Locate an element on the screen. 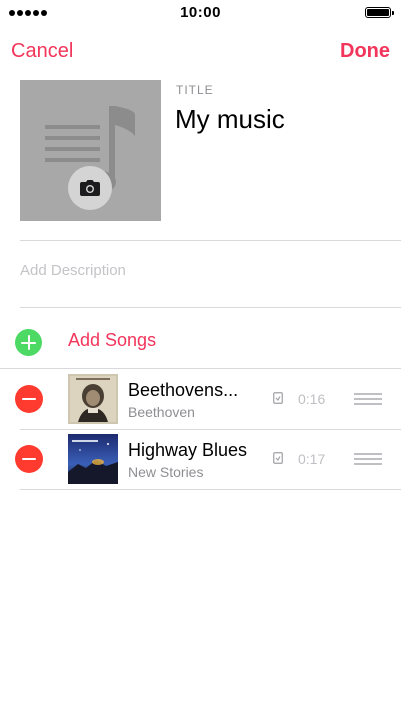 The width and height of the screenshot is (401, 712). song-duration: 0:16 is located at coordinates (312, 399).